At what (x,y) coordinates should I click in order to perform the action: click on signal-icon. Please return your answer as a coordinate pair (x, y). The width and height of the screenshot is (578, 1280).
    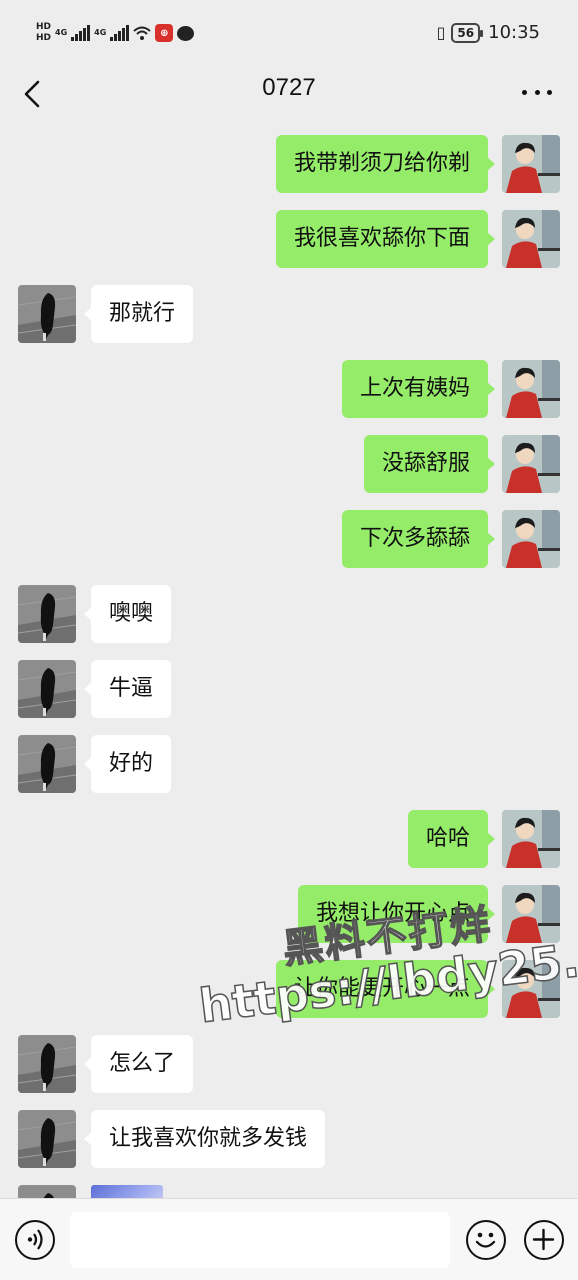
    Looking at the image, I should click on (81, 33).